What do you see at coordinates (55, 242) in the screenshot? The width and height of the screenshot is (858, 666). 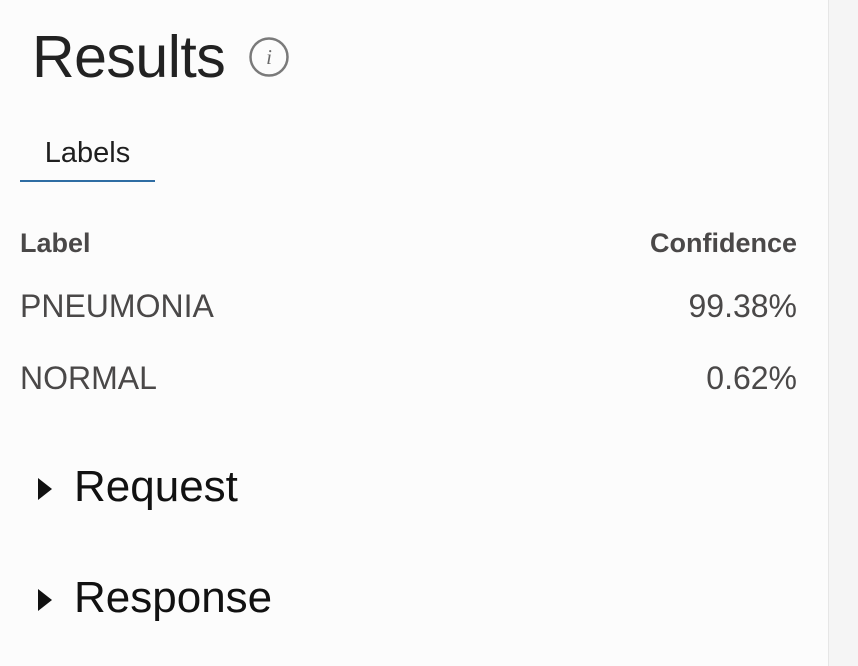 I see `table-header-label: Label` at bounding box center [55, 242].